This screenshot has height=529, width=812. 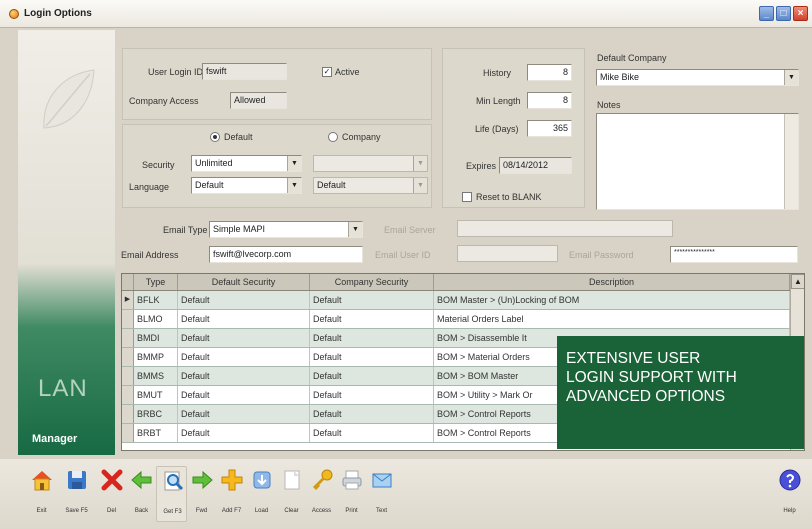 I want to click on cell-description: Material Orders Label, so click(x=612, y=319).